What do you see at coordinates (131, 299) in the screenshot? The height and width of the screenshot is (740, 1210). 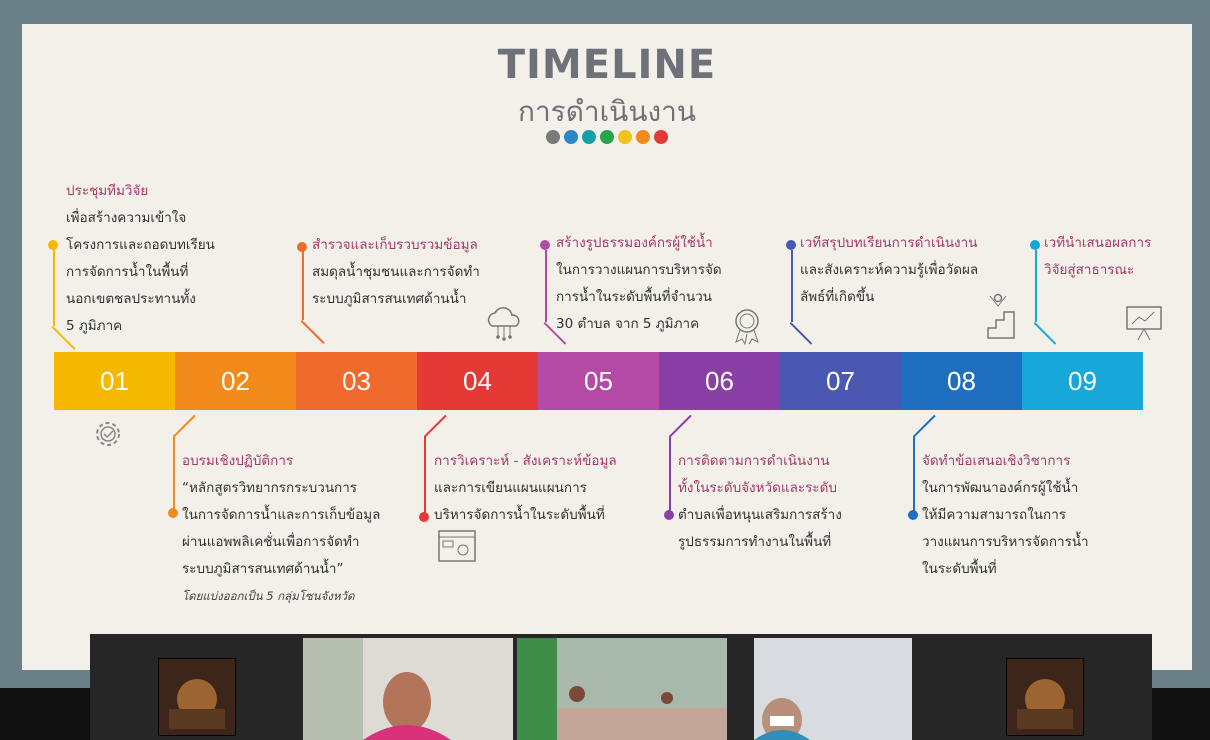 I see `step-01-line: นอกเขตชลประทานทั้ง` at bounding box center [131, 299].